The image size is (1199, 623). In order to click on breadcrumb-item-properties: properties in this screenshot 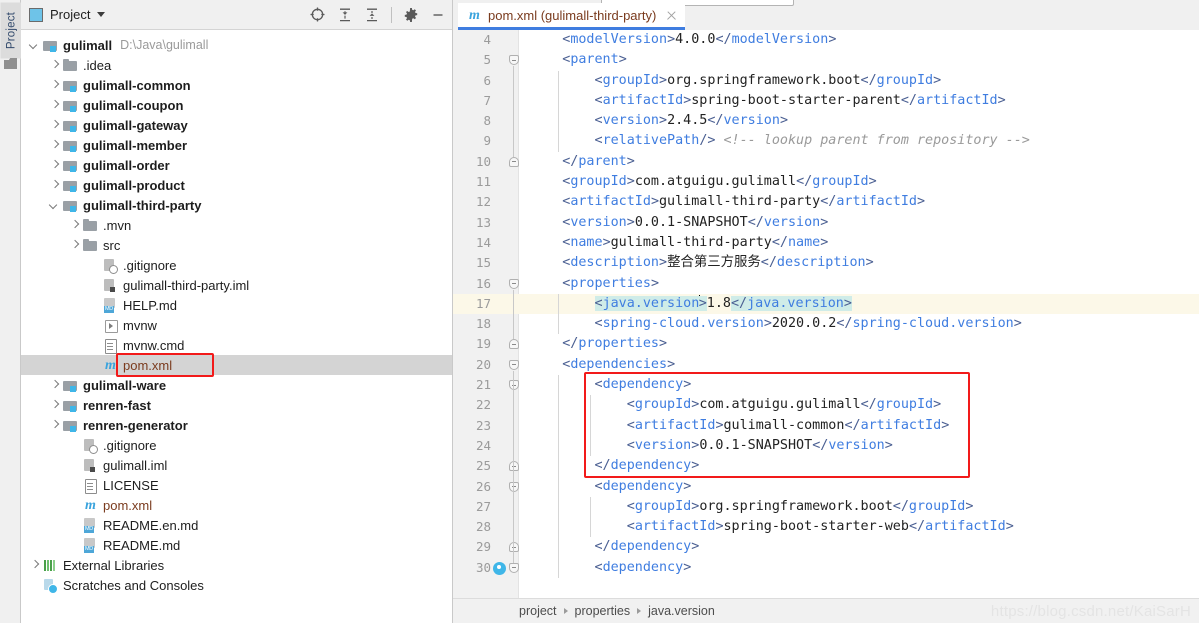, I will do `click(603, 611)`.